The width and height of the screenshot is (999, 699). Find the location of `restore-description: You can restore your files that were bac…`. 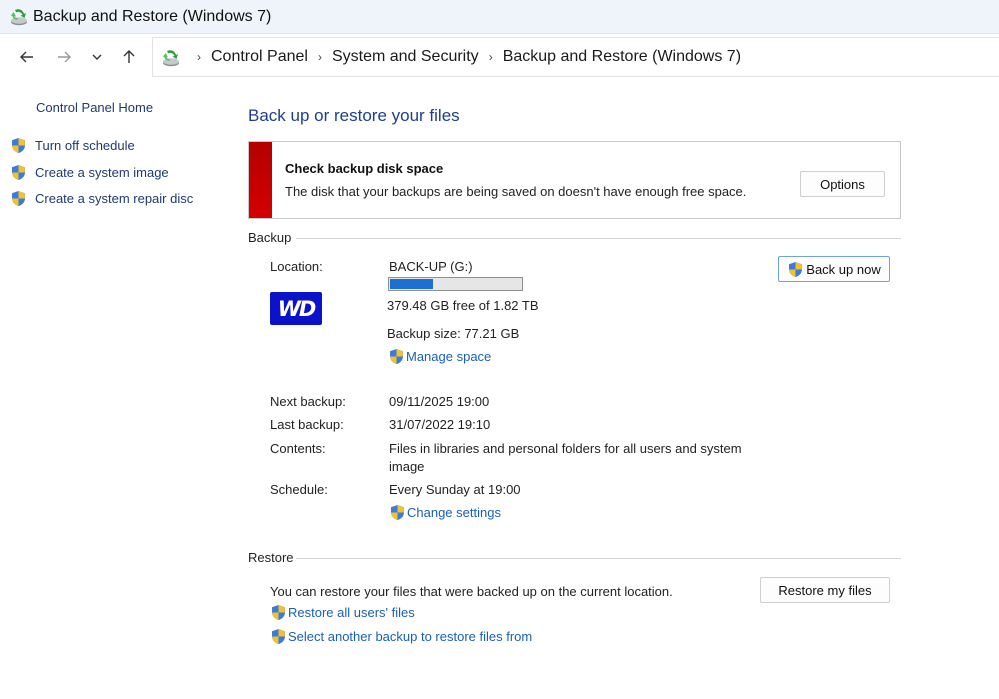

restore-description: You can restore your files that were bac… is located at coordinates (471, 591).